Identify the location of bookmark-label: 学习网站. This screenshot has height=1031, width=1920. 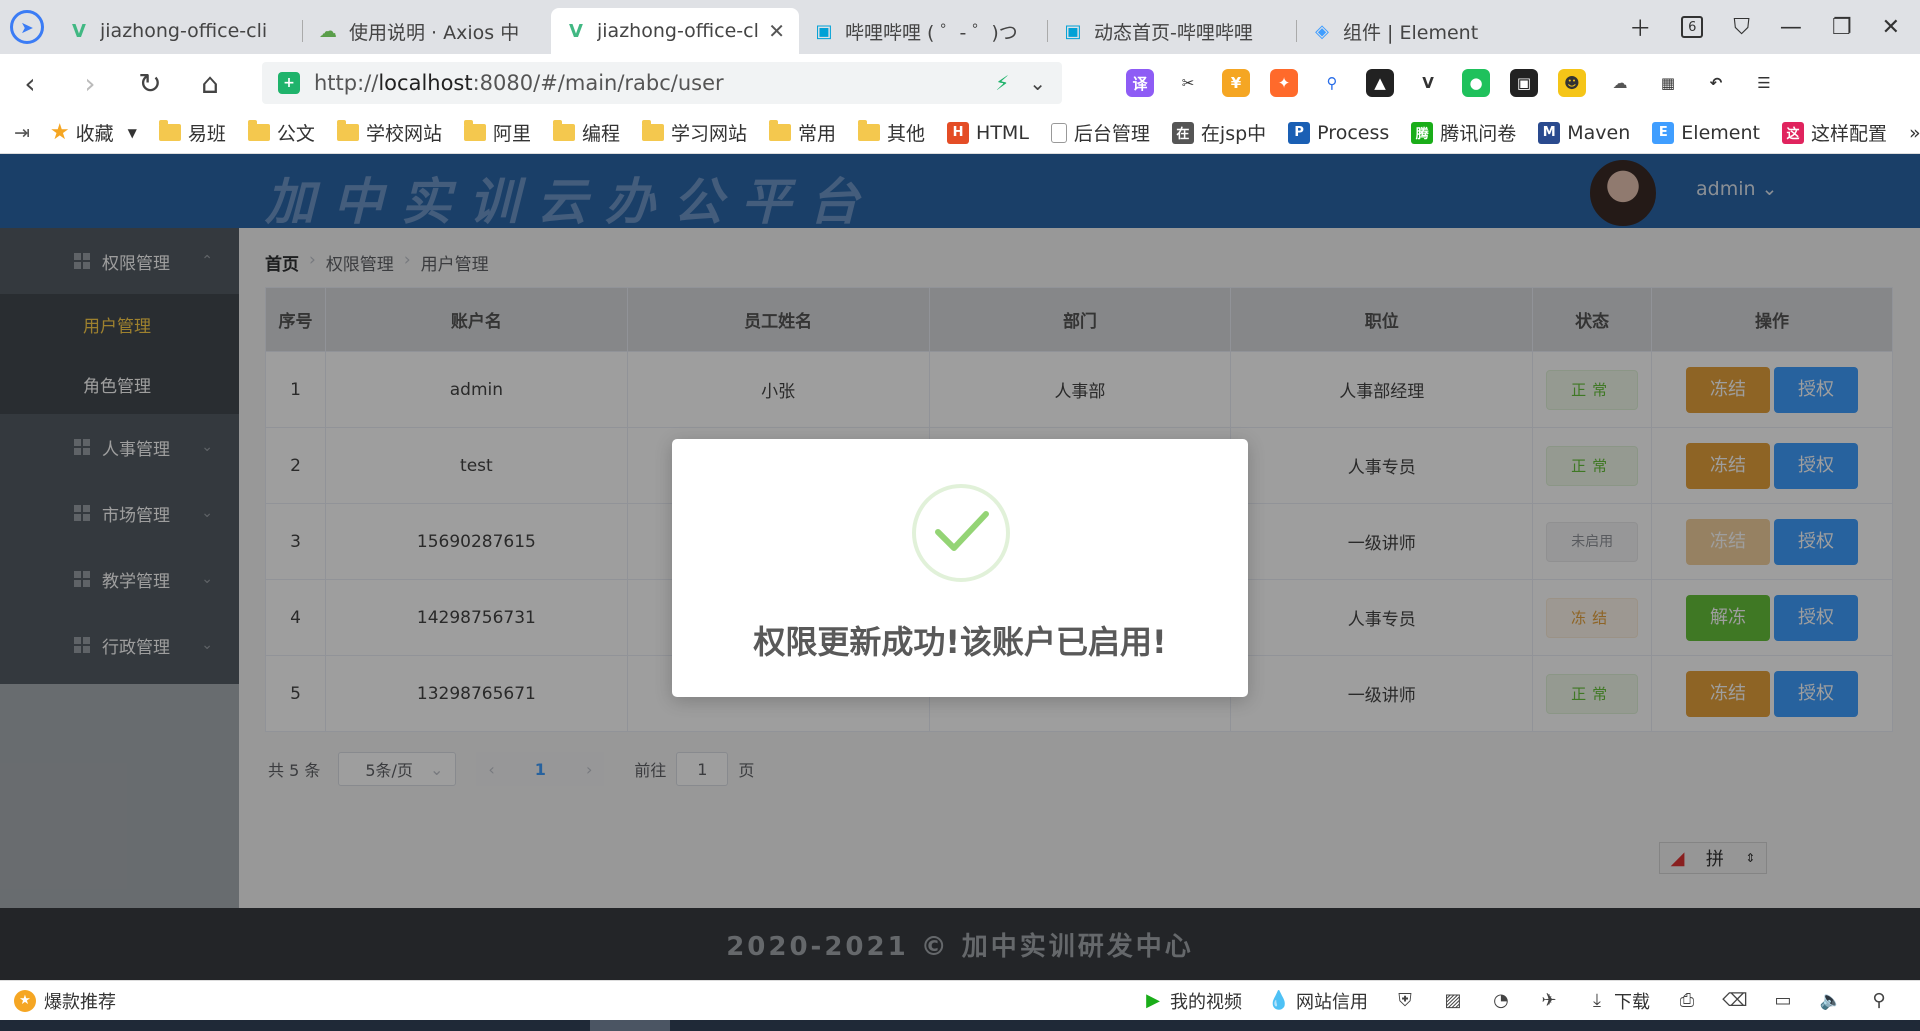
(708, 134).